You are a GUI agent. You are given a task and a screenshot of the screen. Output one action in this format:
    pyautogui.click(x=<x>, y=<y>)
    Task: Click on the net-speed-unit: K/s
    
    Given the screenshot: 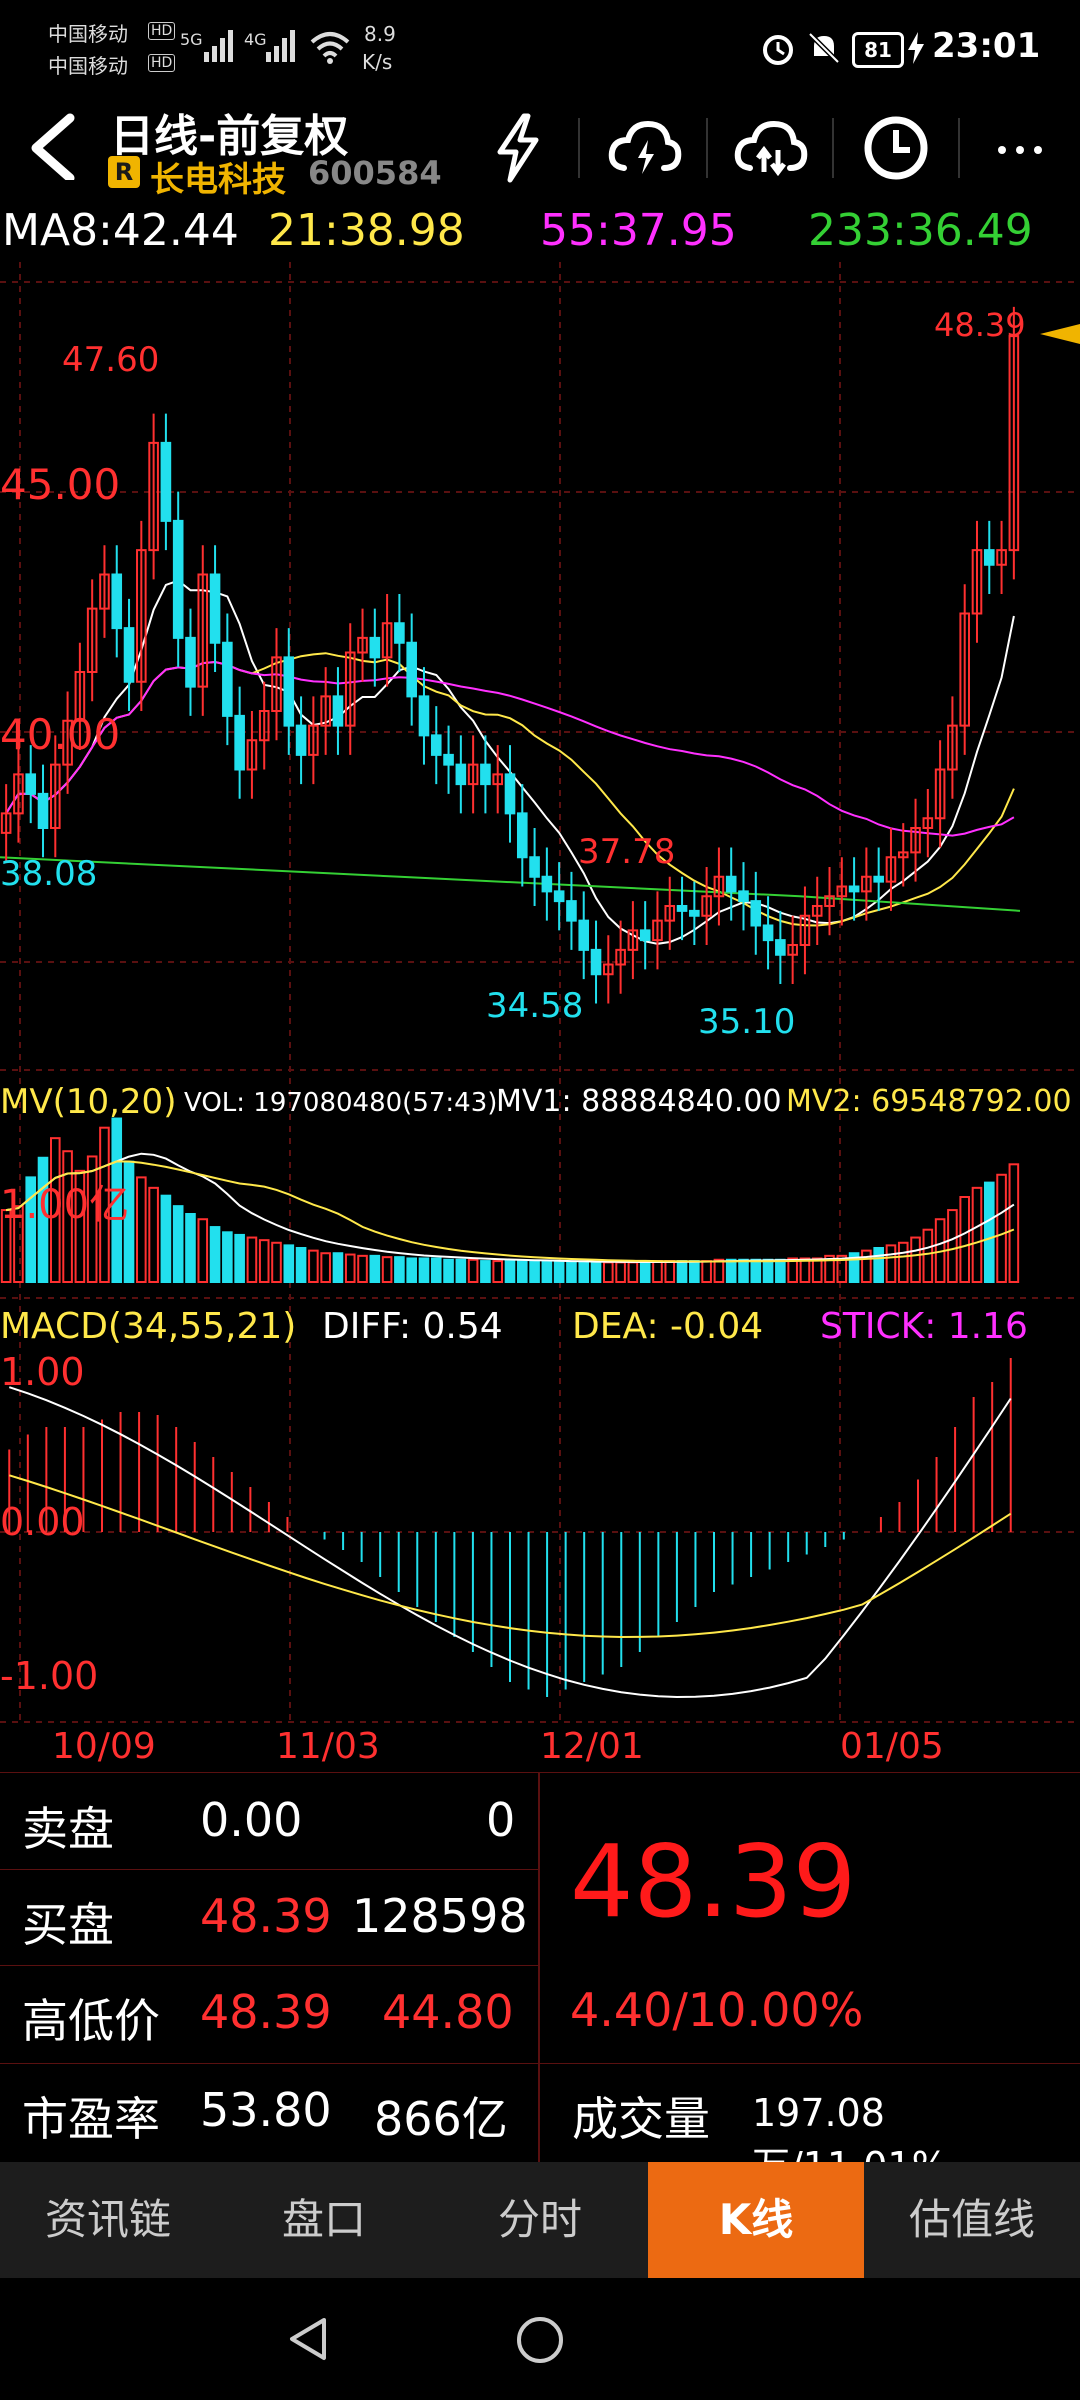 What is the action you would take?
    pyautogui.click(x=377, y=62)
    